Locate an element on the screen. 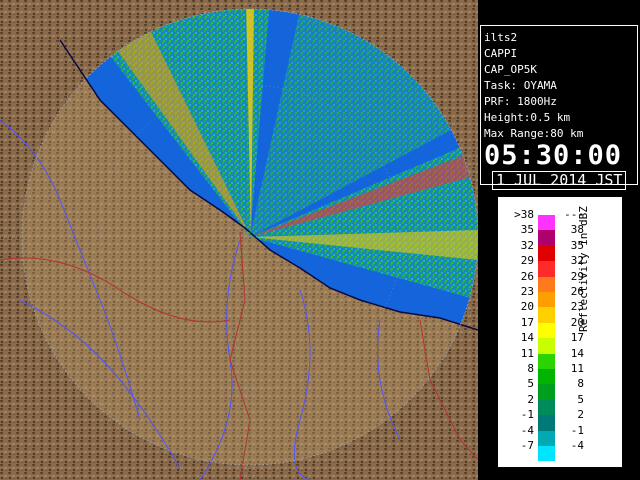  legend-lower-bound: 23 is located at coordinates (527, 291).